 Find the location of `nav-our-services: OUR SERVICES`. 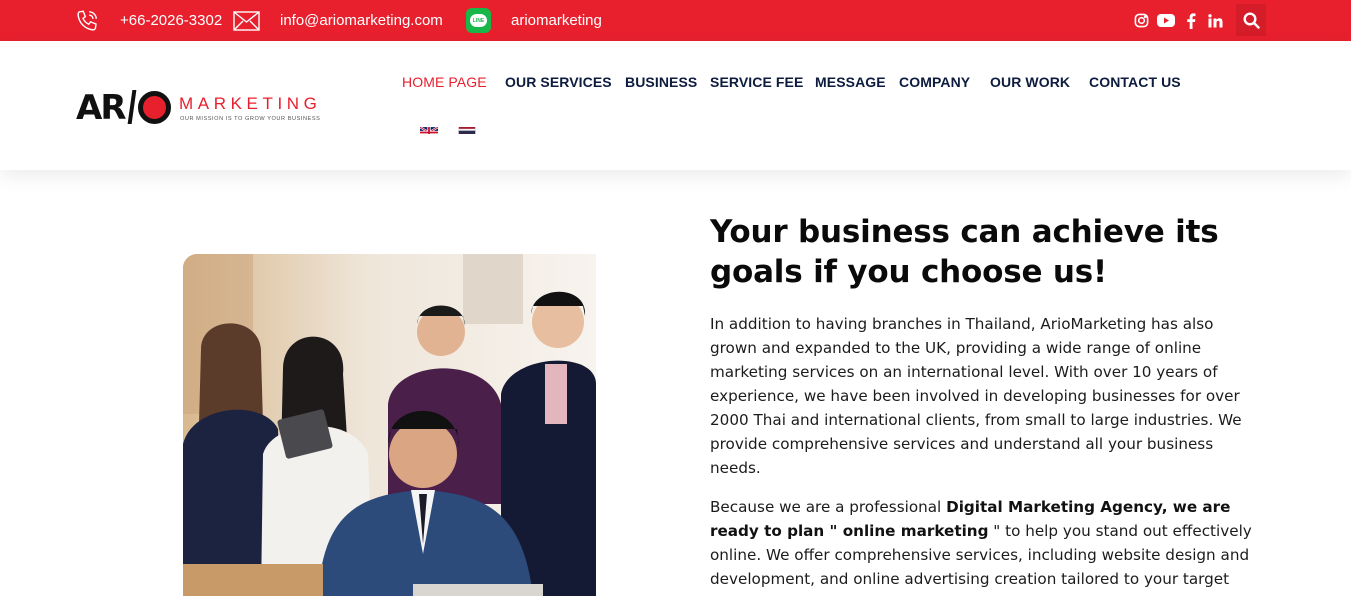

nav-our-services: OUR SERVICES is located at coordinates (558, 82).